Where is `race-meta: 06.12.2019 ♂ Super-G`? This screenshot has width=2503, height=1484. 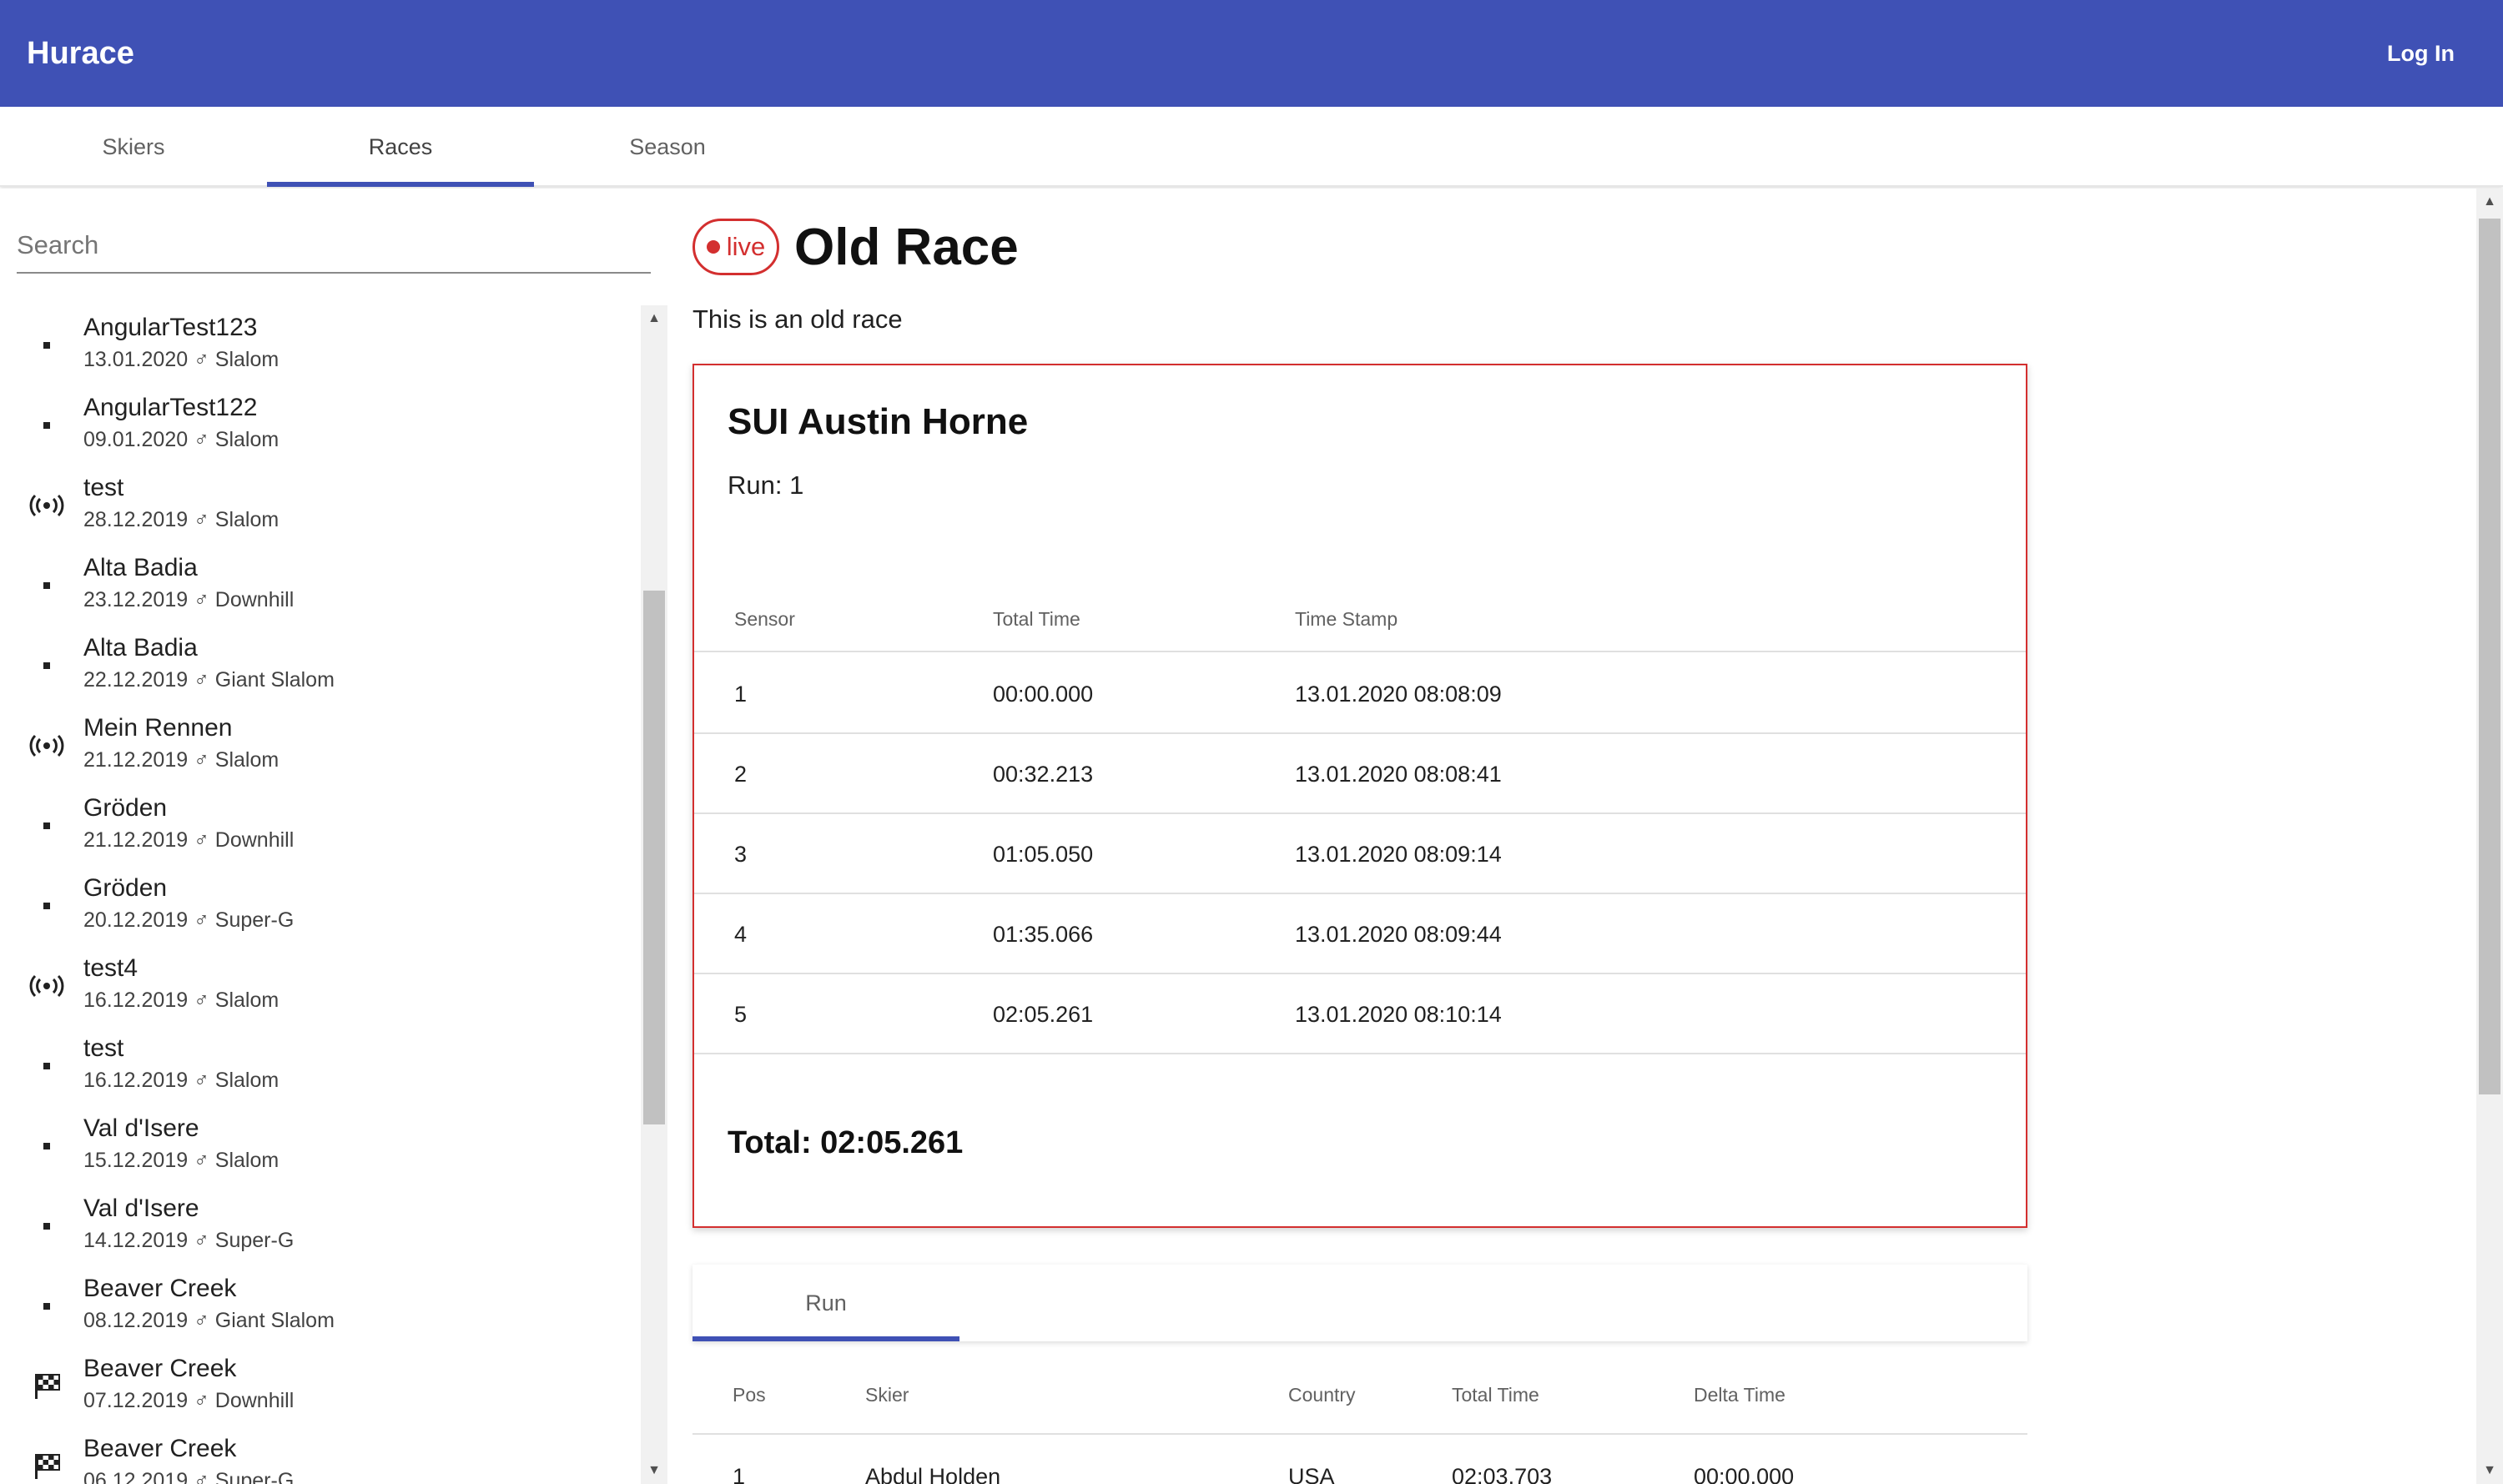 race-meta: 06.12.2019 ♂ Super-G is located at coordinates (188, 1475).